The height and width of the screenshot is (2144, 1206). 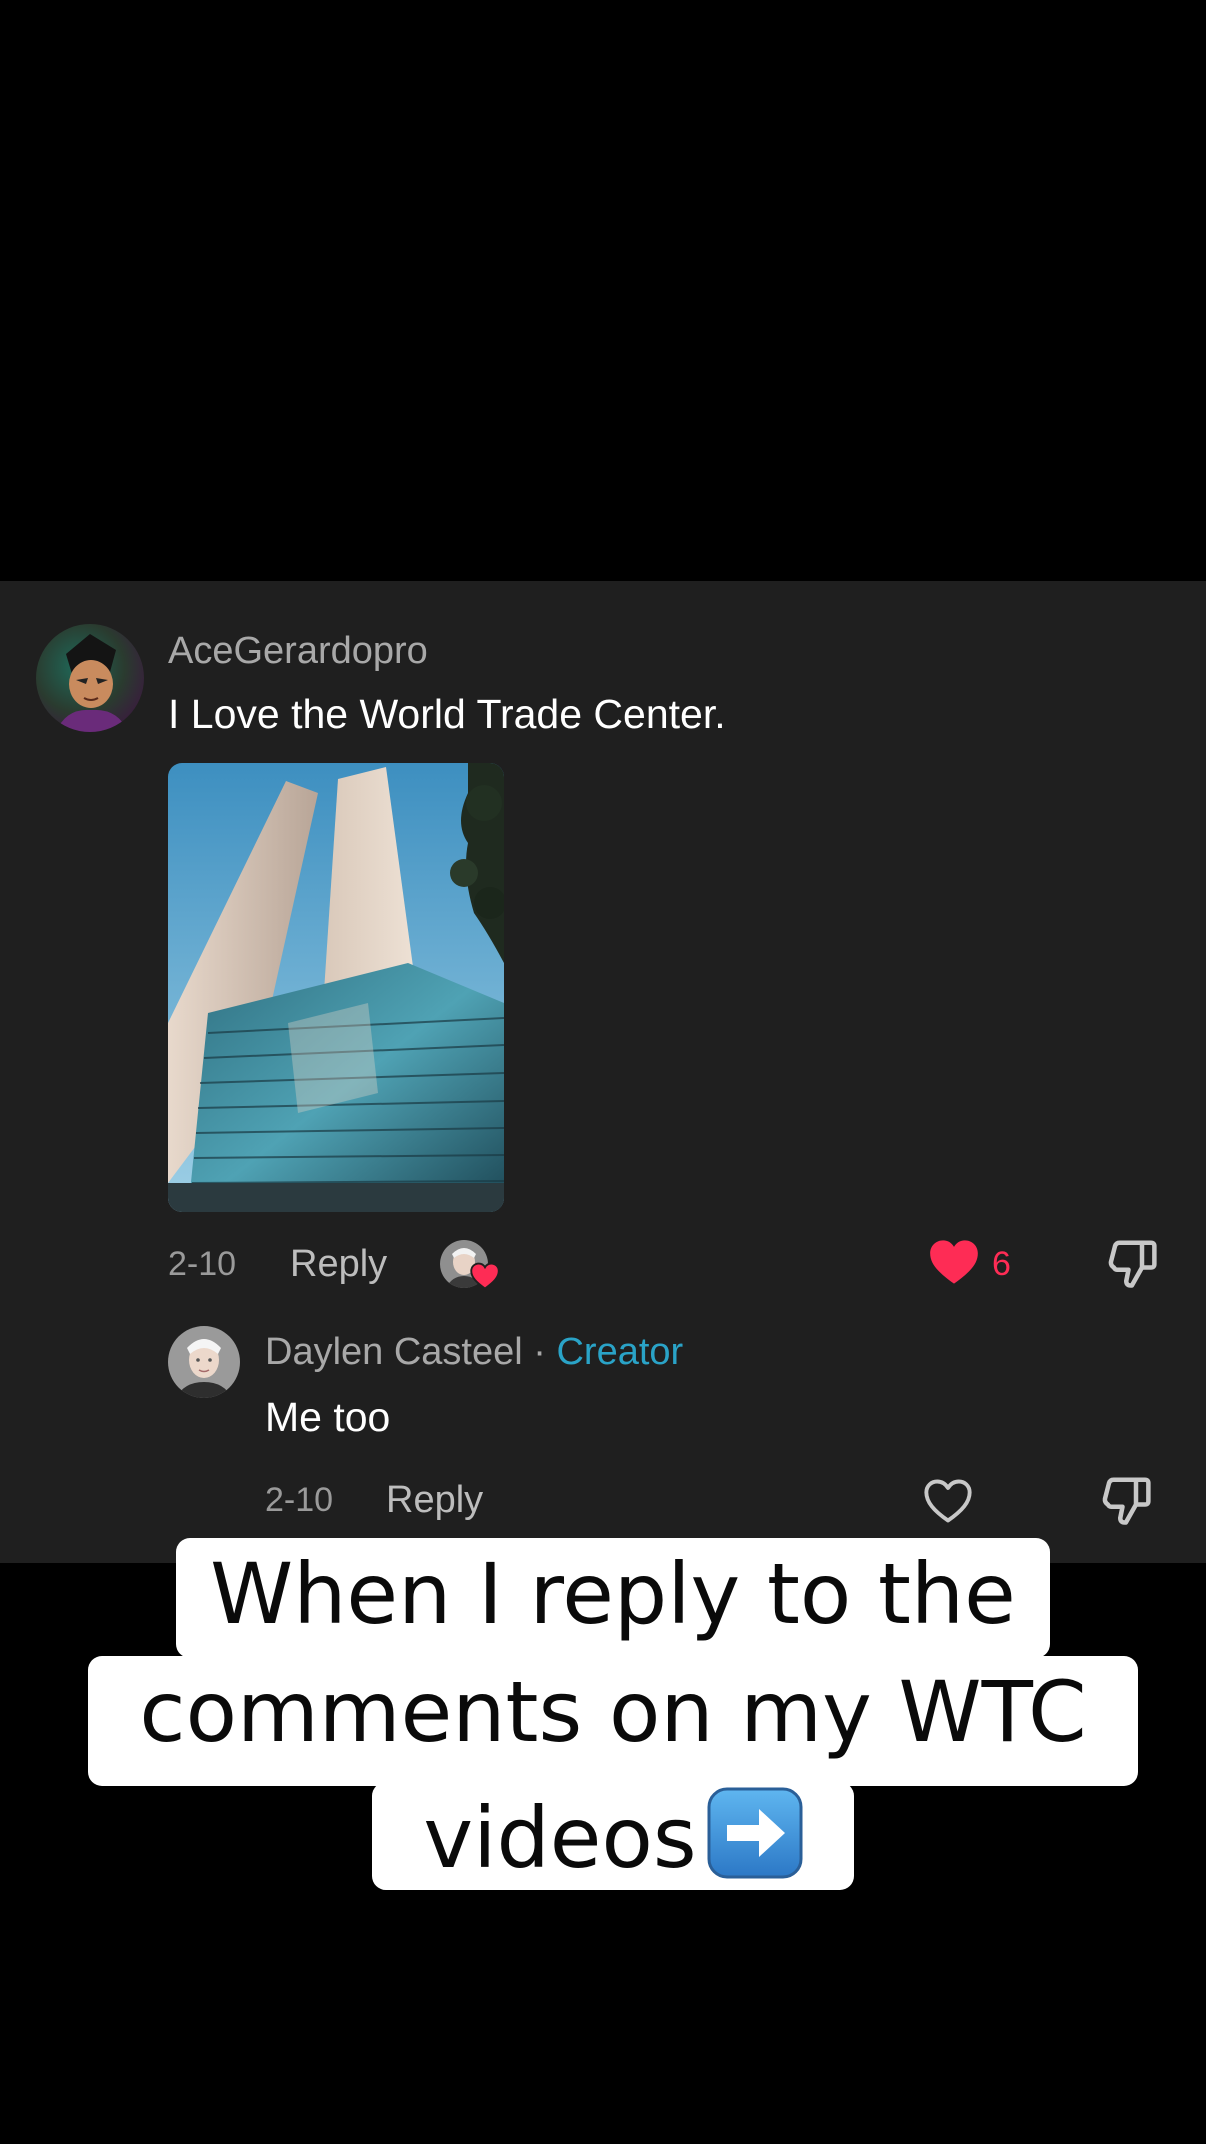 I want to click on commenter-username: AceGerardopro, so click(x=298, y=651).